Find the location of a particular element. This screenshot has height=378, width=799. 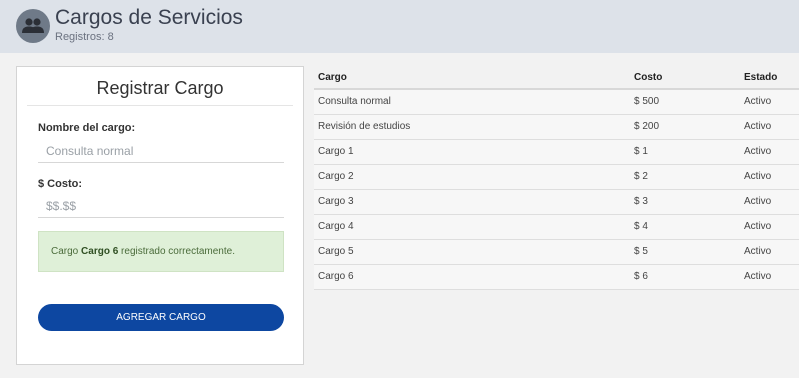

cell-costo: $ 4 is located at coordinates (641, 226).